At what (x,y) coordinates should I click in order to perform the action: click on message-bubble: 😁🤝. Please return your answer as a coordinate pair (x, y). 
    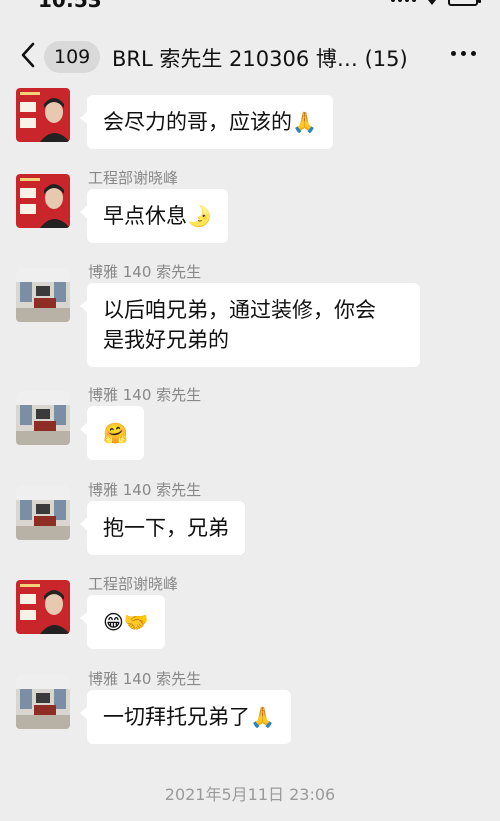
    Looking at the image, I should click on (122, 622).